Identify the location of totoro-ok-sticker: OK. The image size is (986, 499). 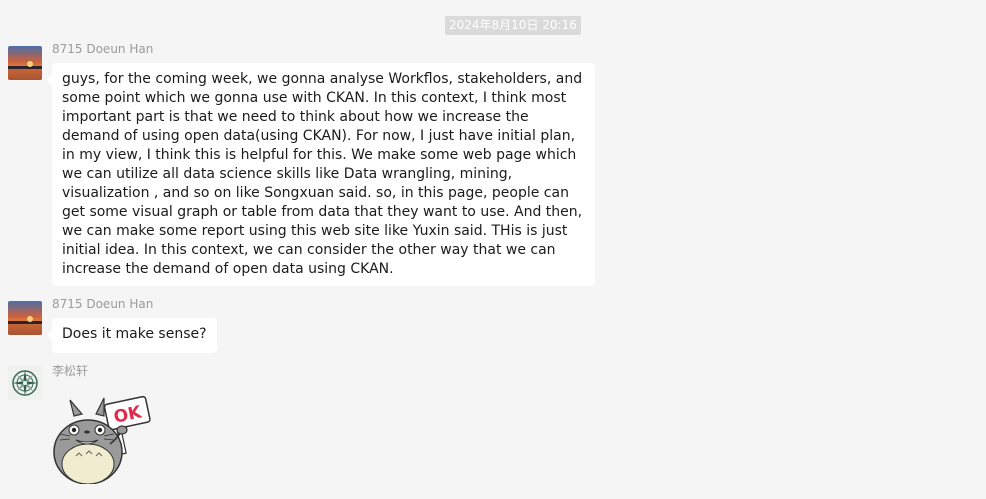
(102, 439).